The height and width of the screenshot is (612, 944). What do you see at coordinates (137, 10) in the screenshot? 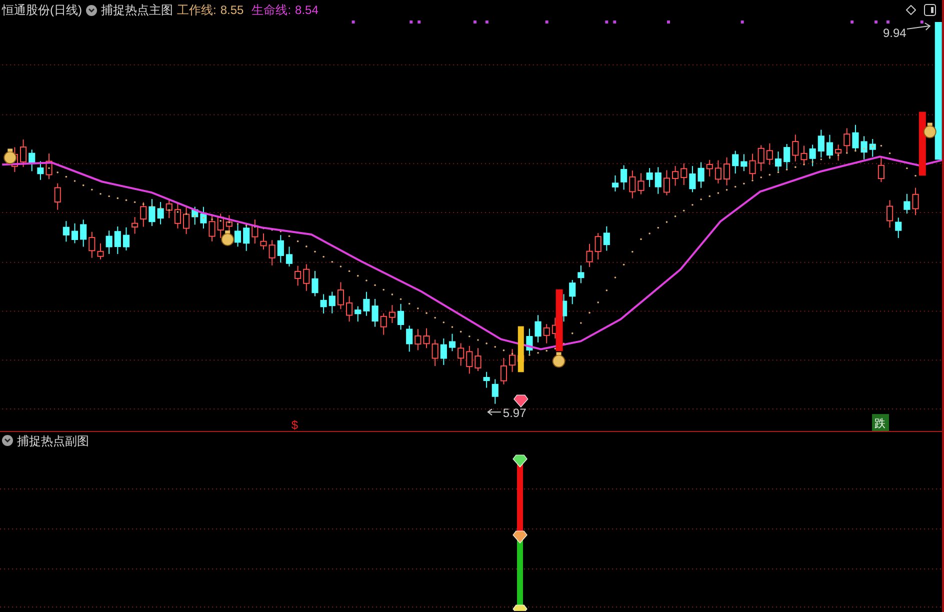
I see `indicator-name: 捕捉热点主图` at bounding box center [137, 10].